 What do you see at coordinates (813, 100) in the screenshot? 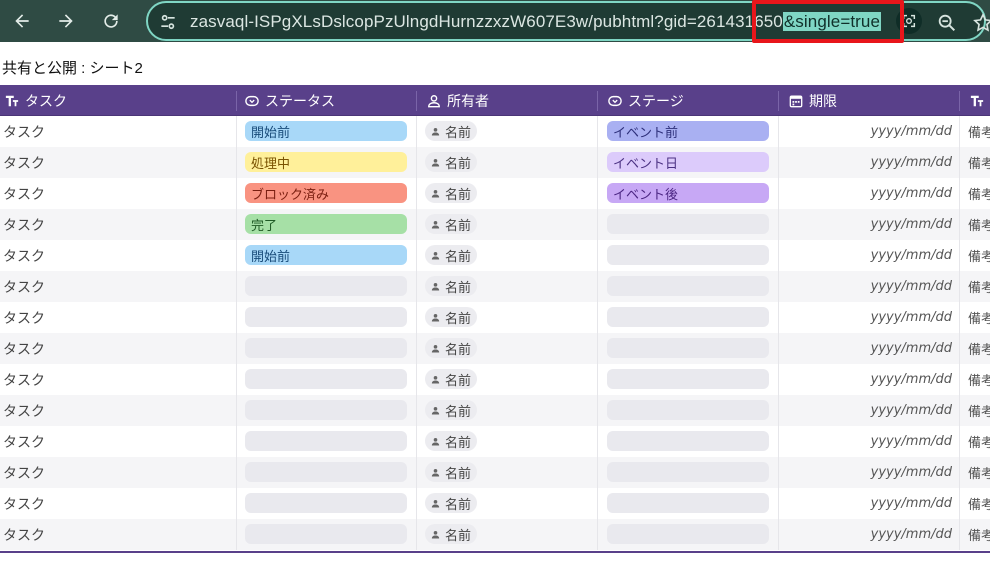
I see `column-header-due-date: 期限` at bounding box center [813, 100].